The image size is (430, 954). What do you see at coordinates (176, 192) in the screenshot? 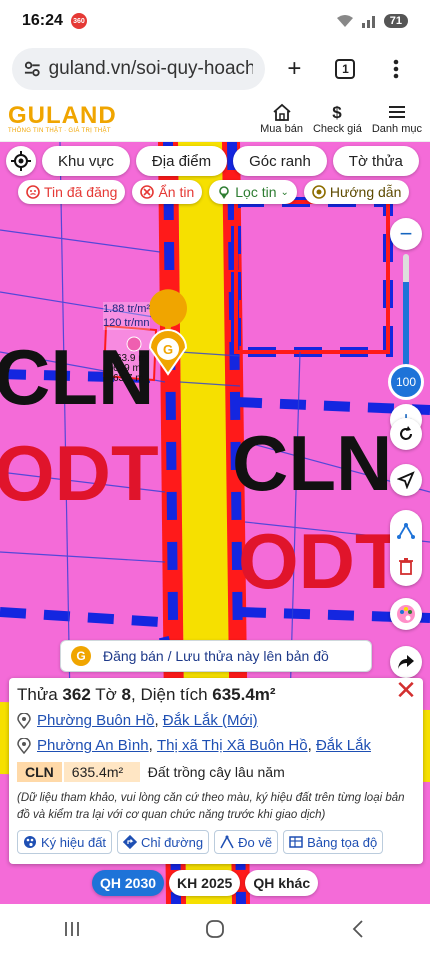
I see `chip-an-tin-label: Ẩn tin` at bounding box center [176, 192].